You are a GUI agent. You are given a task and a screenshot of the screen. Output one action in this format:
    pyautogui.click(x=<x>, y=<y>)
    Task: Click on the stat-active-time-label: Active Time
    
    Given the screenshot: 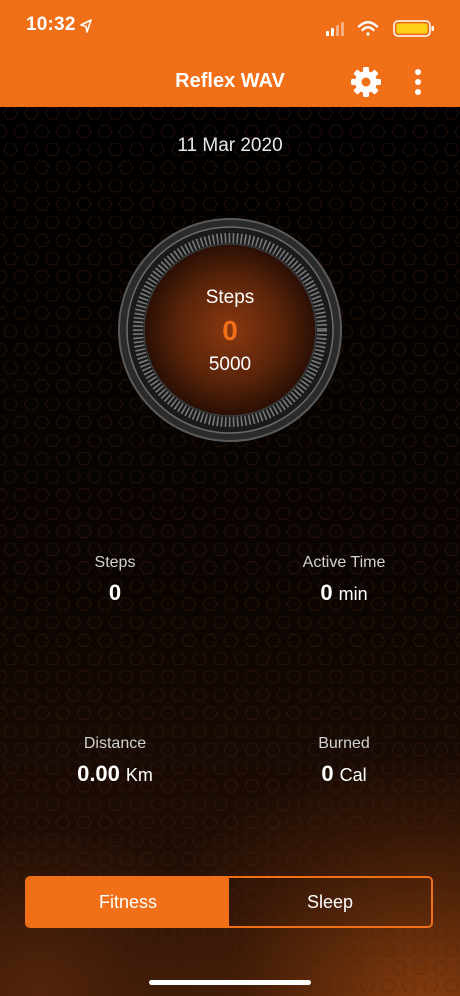 What is the action you would take?
    pyautogui.click(x=344, y=562)
    